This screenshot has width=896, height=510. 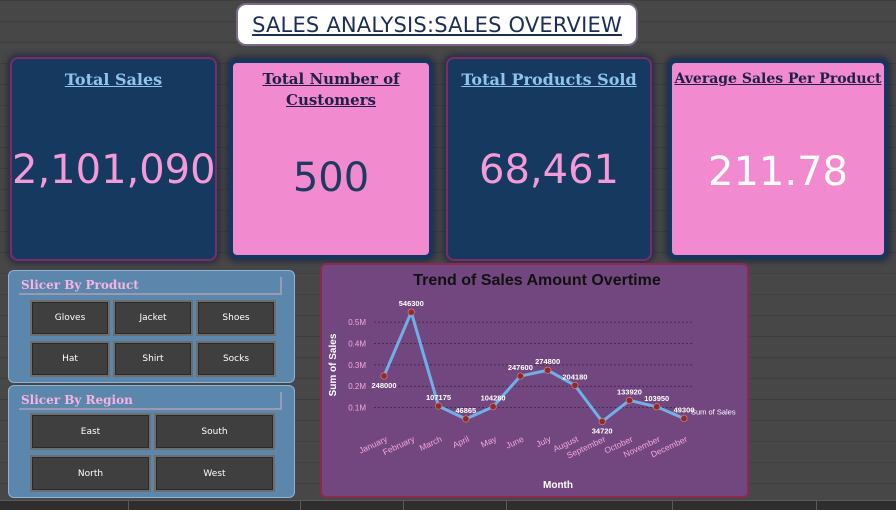 I want to click on dashboard-title-box: SALES ANALYSIS:SALES OVERVIEW, so click(x=437, y=24).